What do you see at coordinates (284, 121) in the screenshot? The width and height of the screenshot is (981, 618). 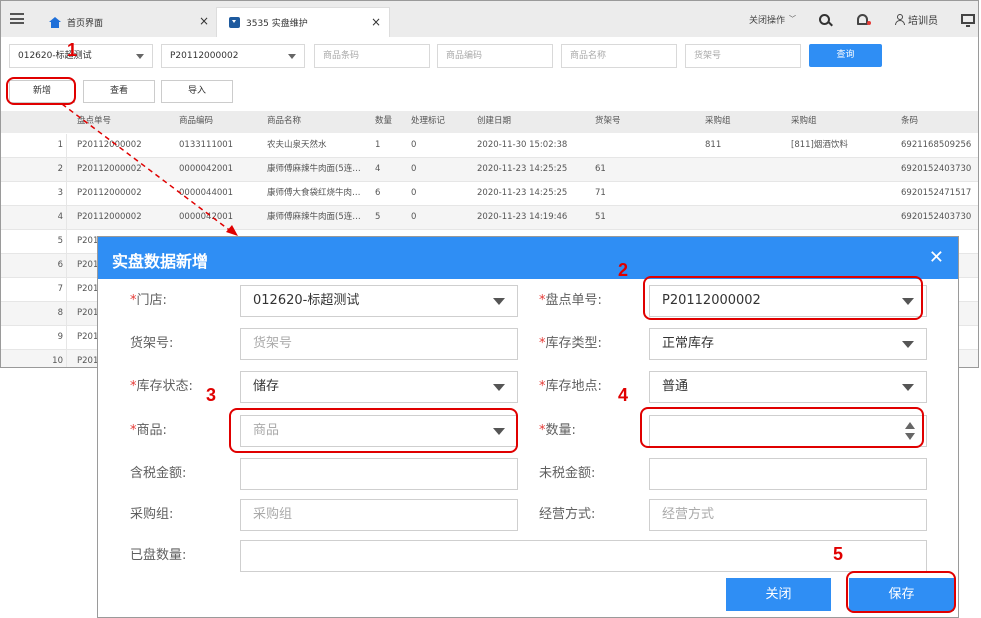 I see `column-header: 商品名称` at bounding box center [284, 121].